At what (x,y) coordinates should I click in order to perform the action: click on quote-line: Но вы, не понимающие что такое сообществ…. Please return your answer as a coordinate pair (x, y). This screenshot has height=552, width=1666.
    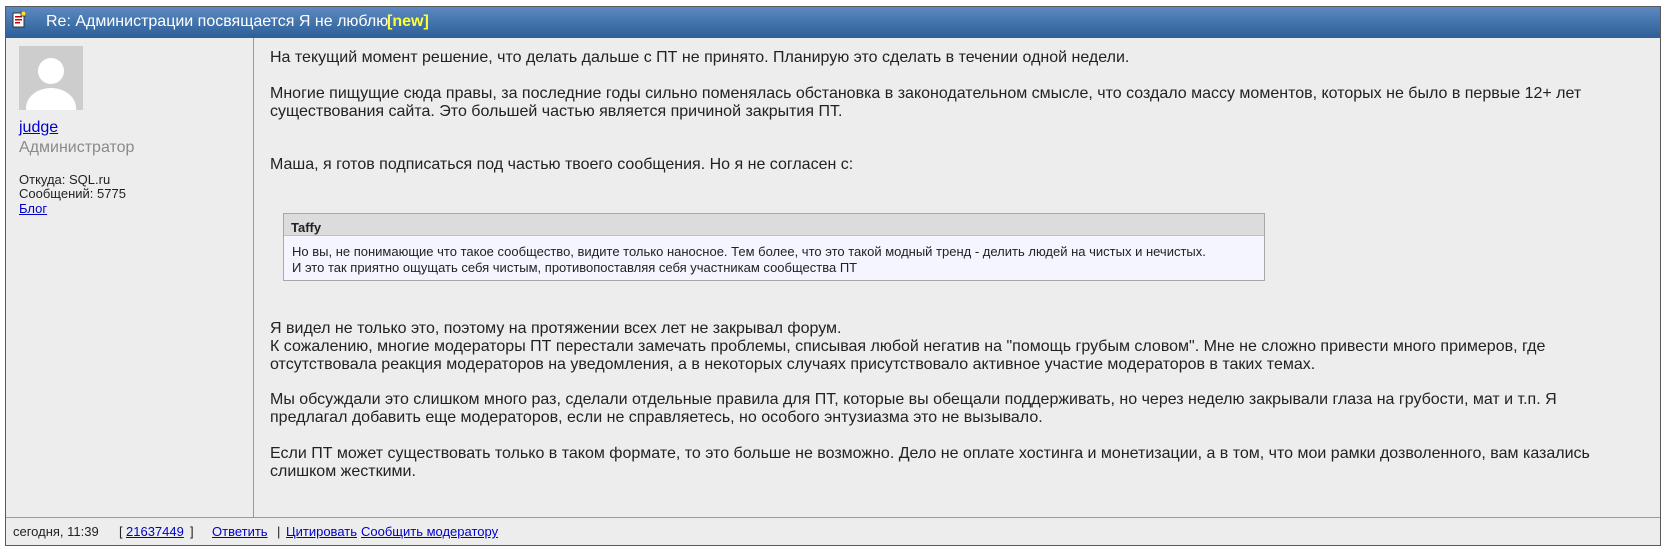
    Looking at the image, I should click on (749, 251).